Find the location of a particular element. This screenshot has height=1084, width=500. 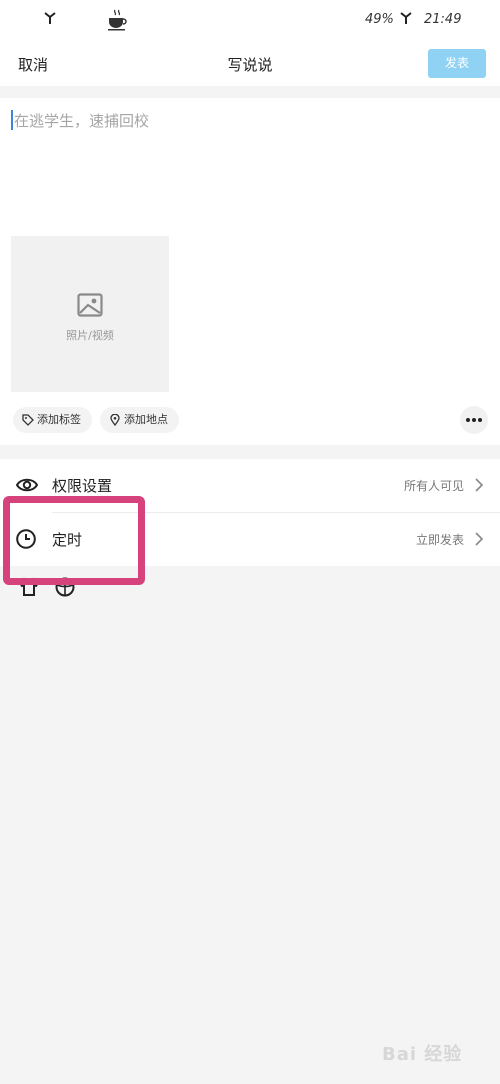

more-options-button is located at coordinates (474, 420).